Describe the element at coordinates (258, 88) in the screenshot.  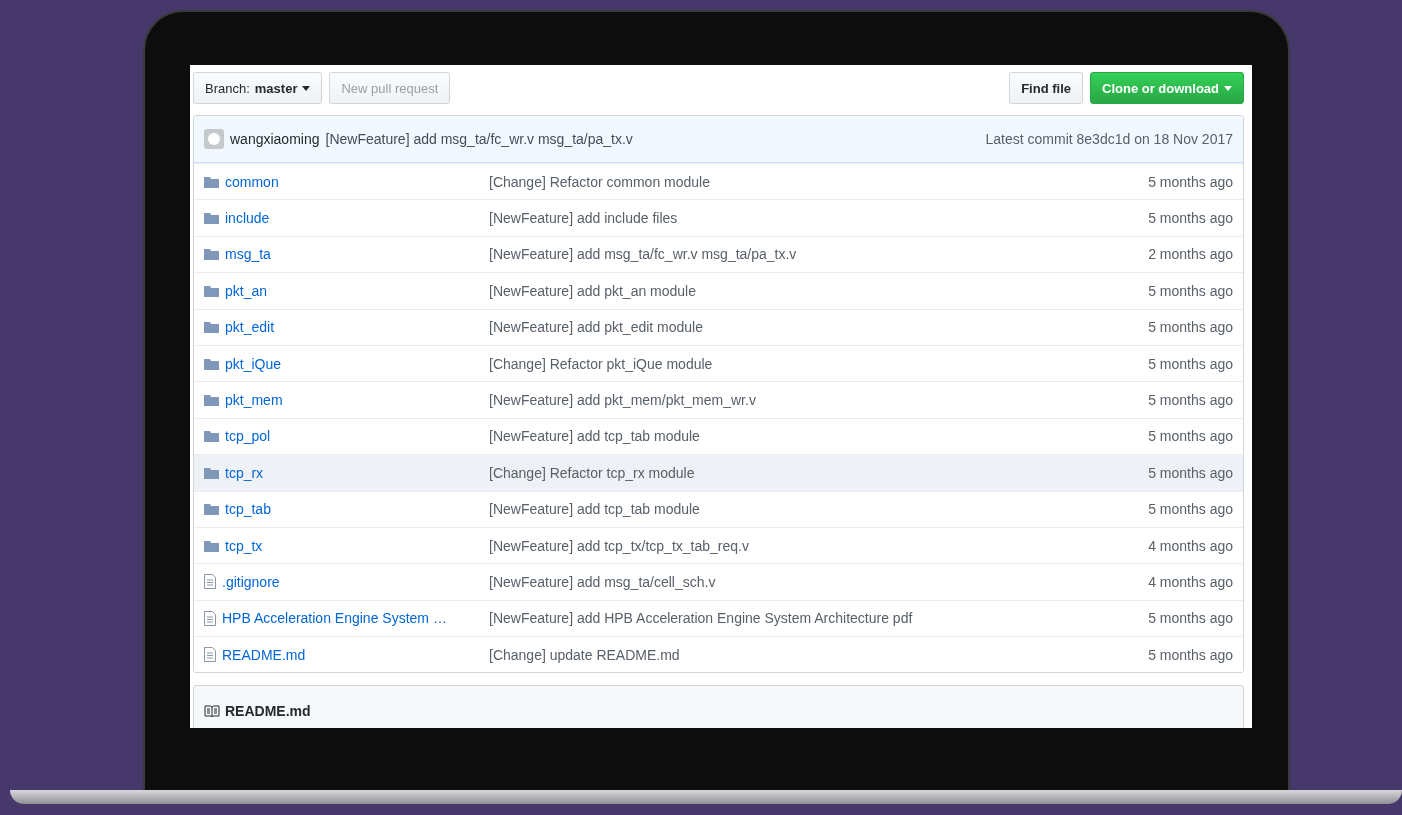
I see `branch-button: Branch: master` at that location.